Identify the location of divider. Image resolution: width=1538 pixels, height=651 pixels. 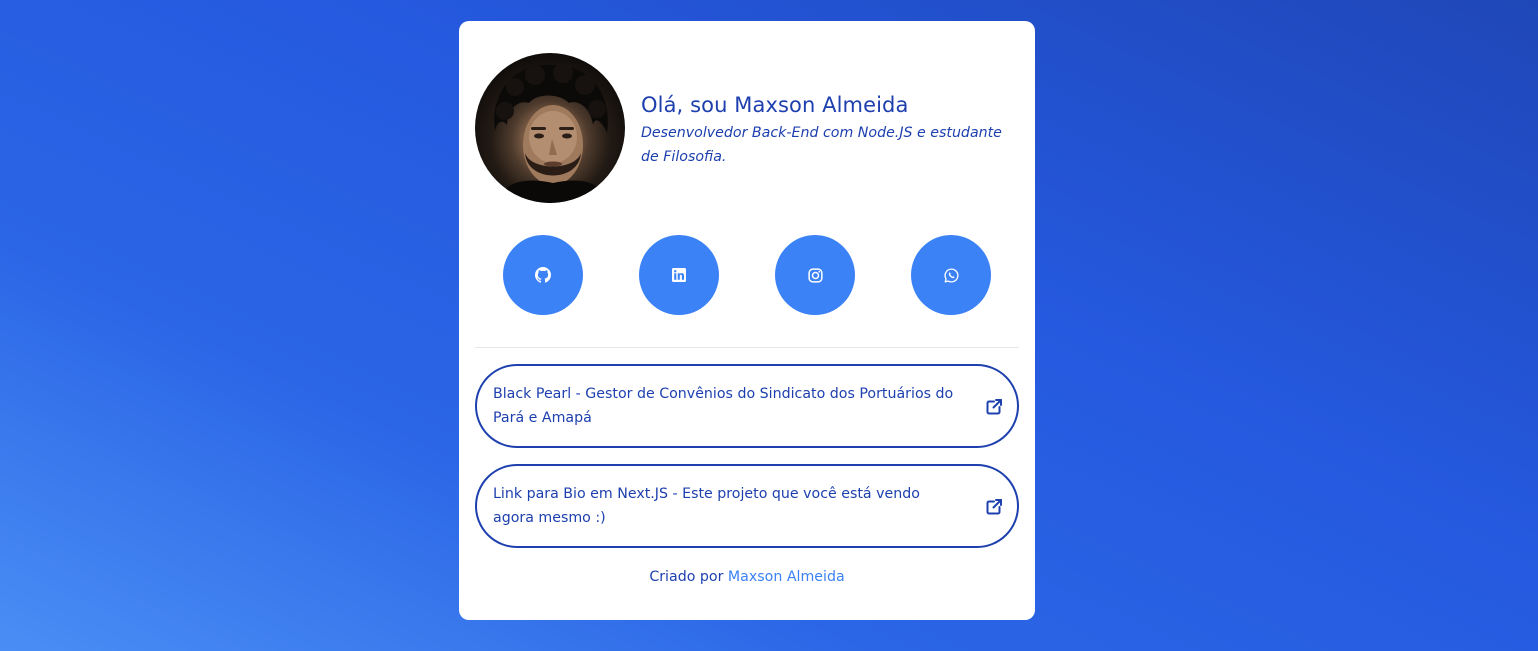
(747, 347).